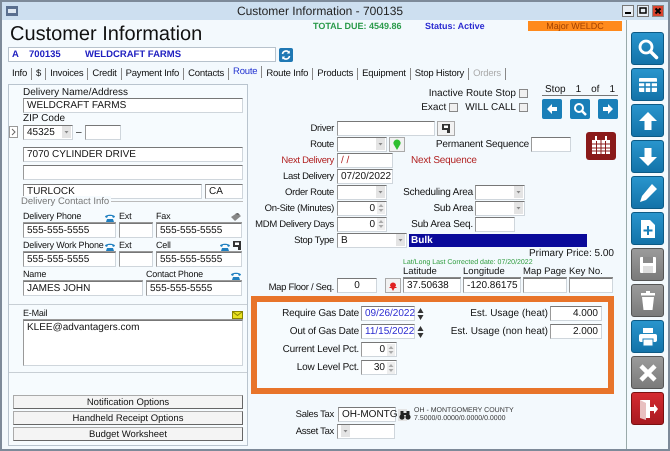 The image size is (670, 451). I want to click on caret-icon, so click(380, 144).